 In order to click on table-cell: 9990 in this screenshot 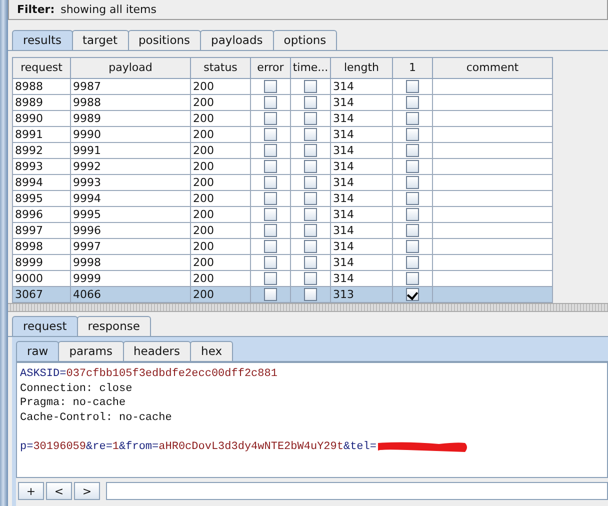, I will do `click(130, 134)`.